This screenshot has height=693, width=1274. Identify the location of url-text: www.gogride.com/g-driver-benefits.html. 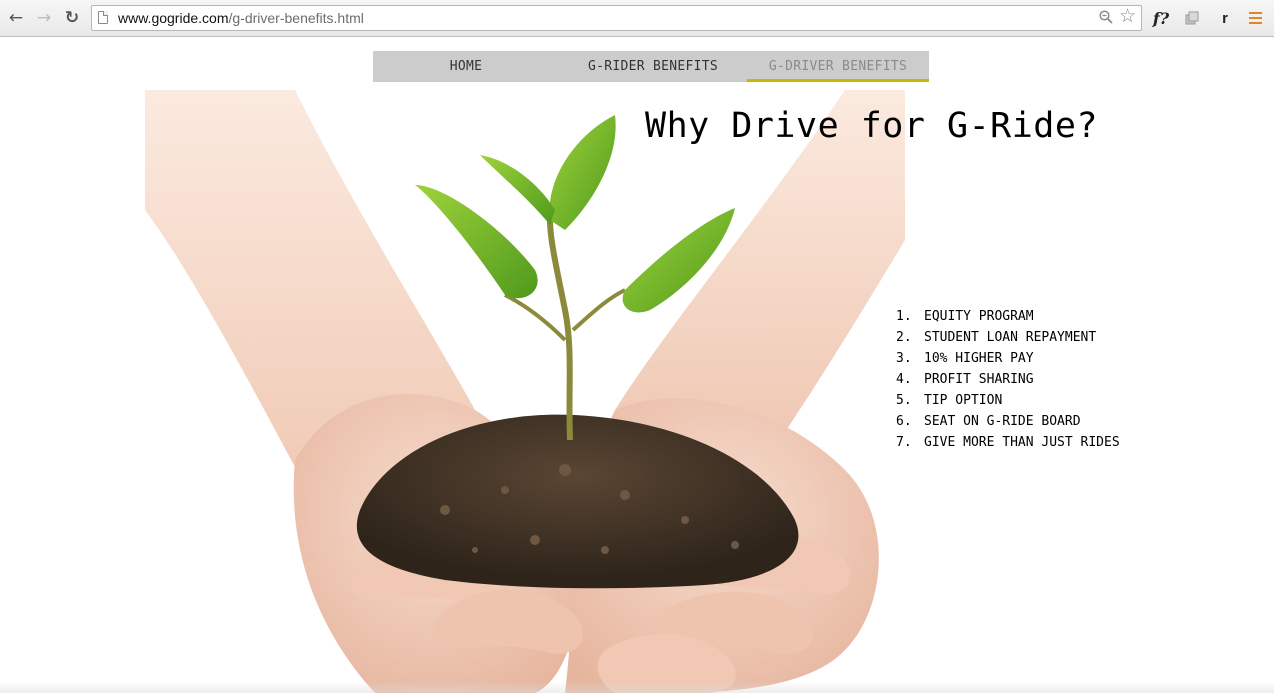
(241, 18).